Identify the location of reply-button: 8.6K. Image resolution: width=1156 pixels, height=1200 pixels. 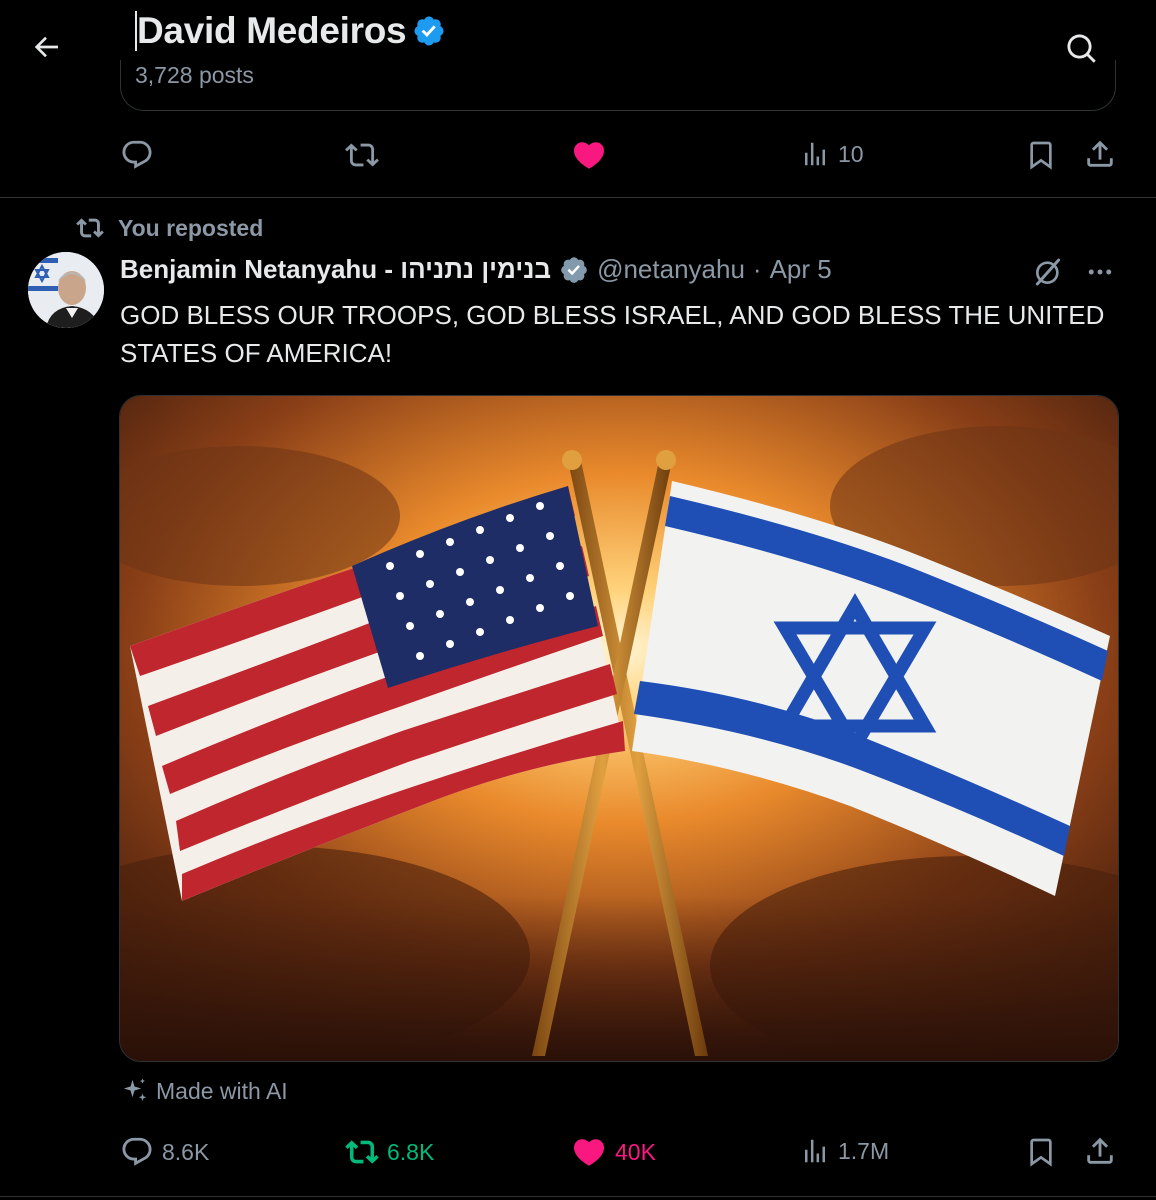
(164, 1152).